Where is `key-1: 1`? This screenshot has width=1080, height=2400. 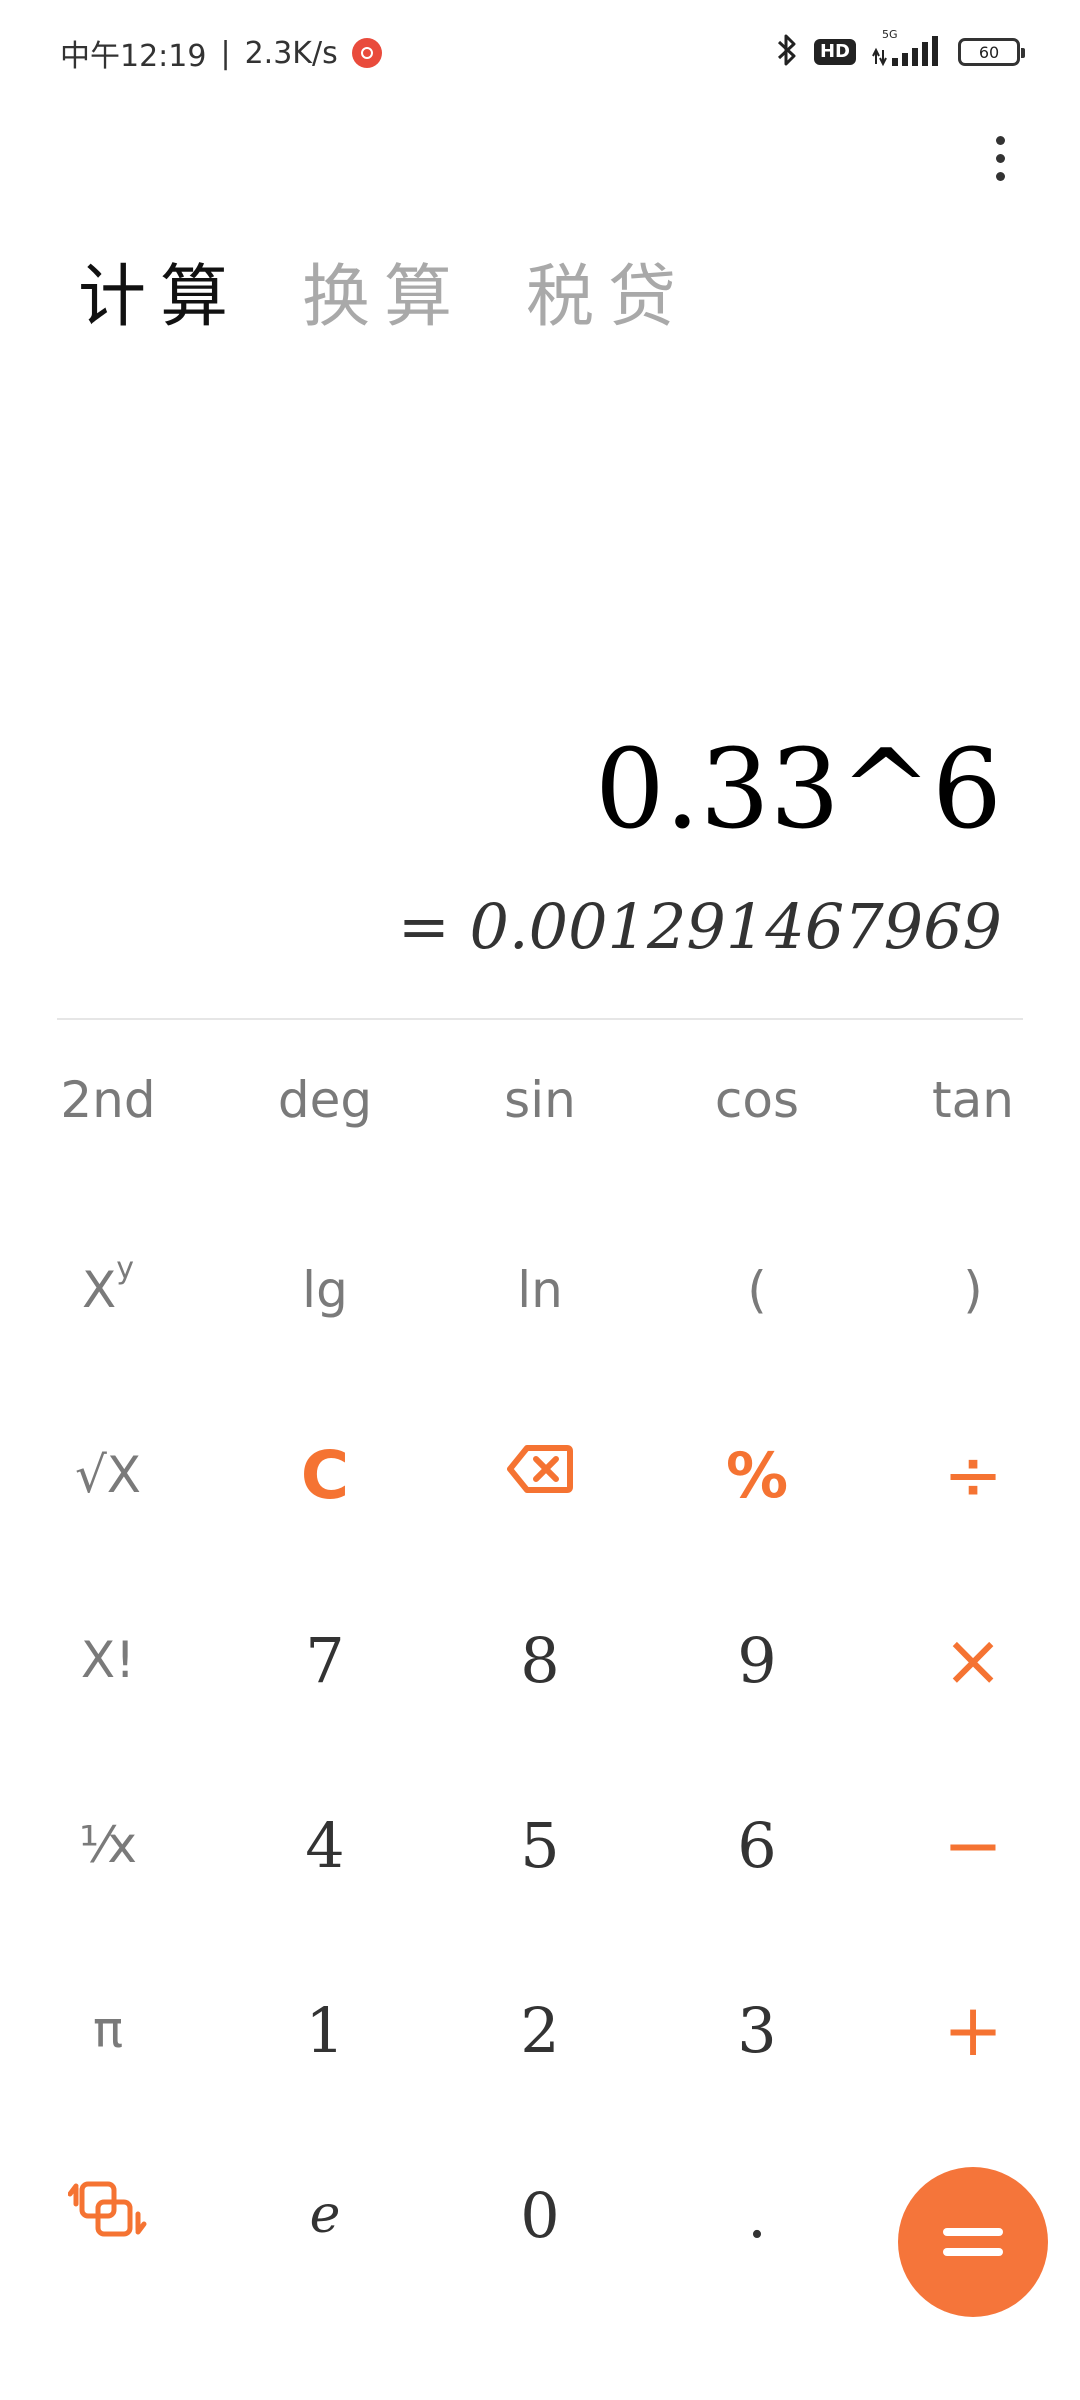 key-1: 1 is located at coordinates (325, 2030).